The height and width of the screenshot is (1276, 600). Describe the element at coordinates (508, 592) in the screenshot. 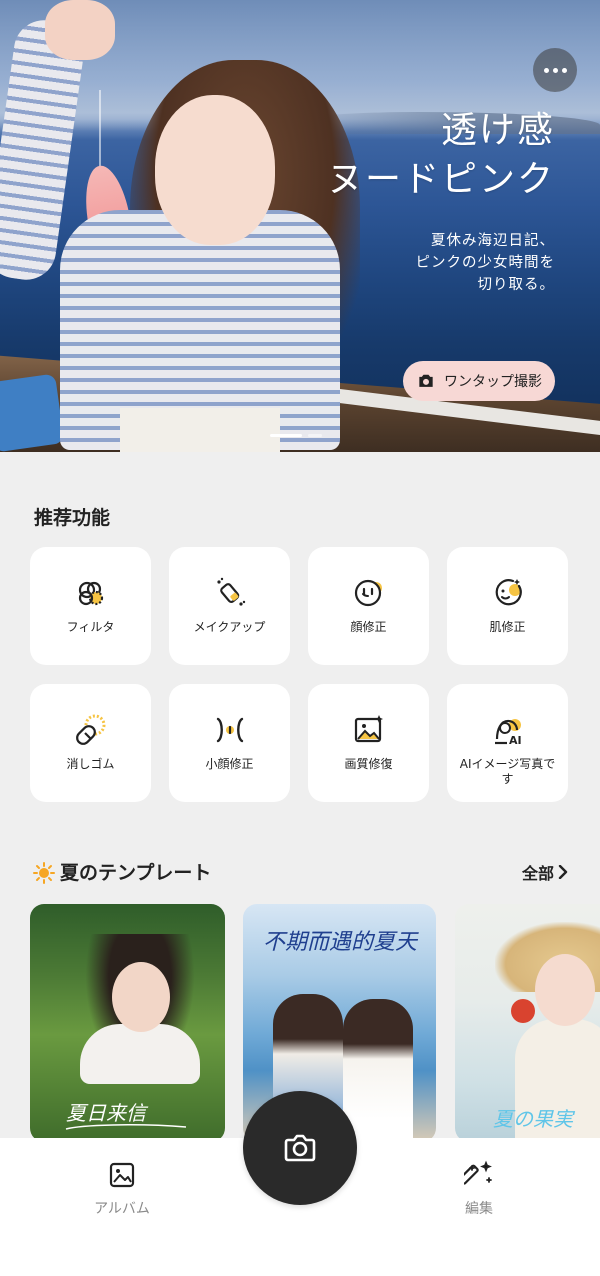

I see `skin-retouch-icon` at that location.